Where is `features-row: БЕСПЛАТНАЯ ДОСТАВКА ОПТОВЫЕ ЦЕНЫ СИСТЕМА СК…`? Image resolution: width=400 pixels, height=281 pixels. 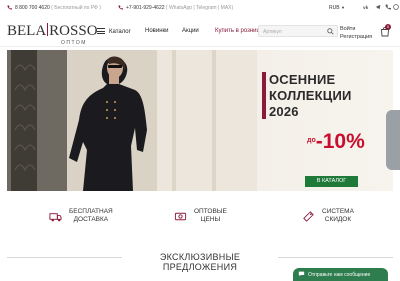
features-row: БЕСПЛАТНАЯ ДОСТАВКА ОПТОВЫЕ ЦЕНЫ СИСТЕМА СК… is located at coordinates (200, 219).